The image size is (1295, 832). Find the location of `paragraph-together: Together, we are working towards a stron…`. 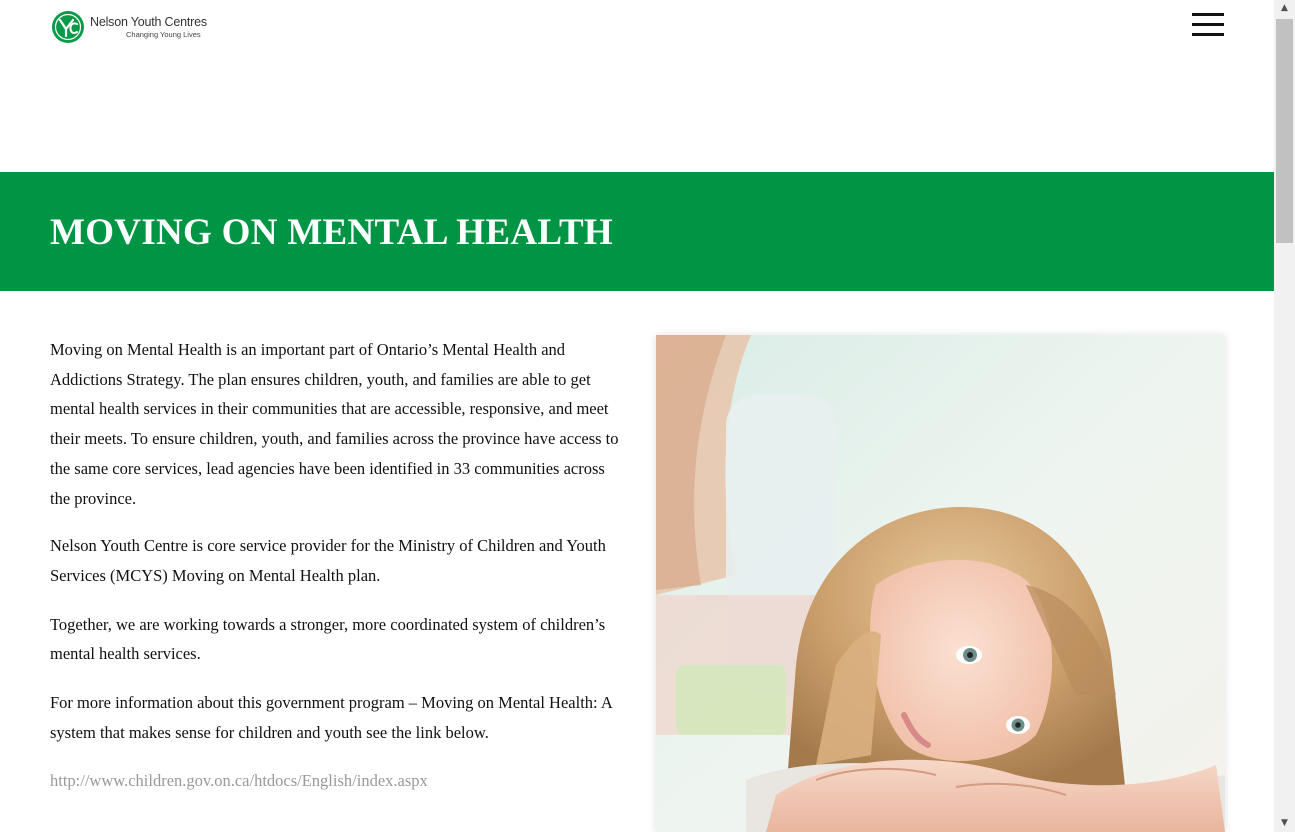

paragraph-together: Together, we are working towards a stron… is located at coordinates (328, 639).